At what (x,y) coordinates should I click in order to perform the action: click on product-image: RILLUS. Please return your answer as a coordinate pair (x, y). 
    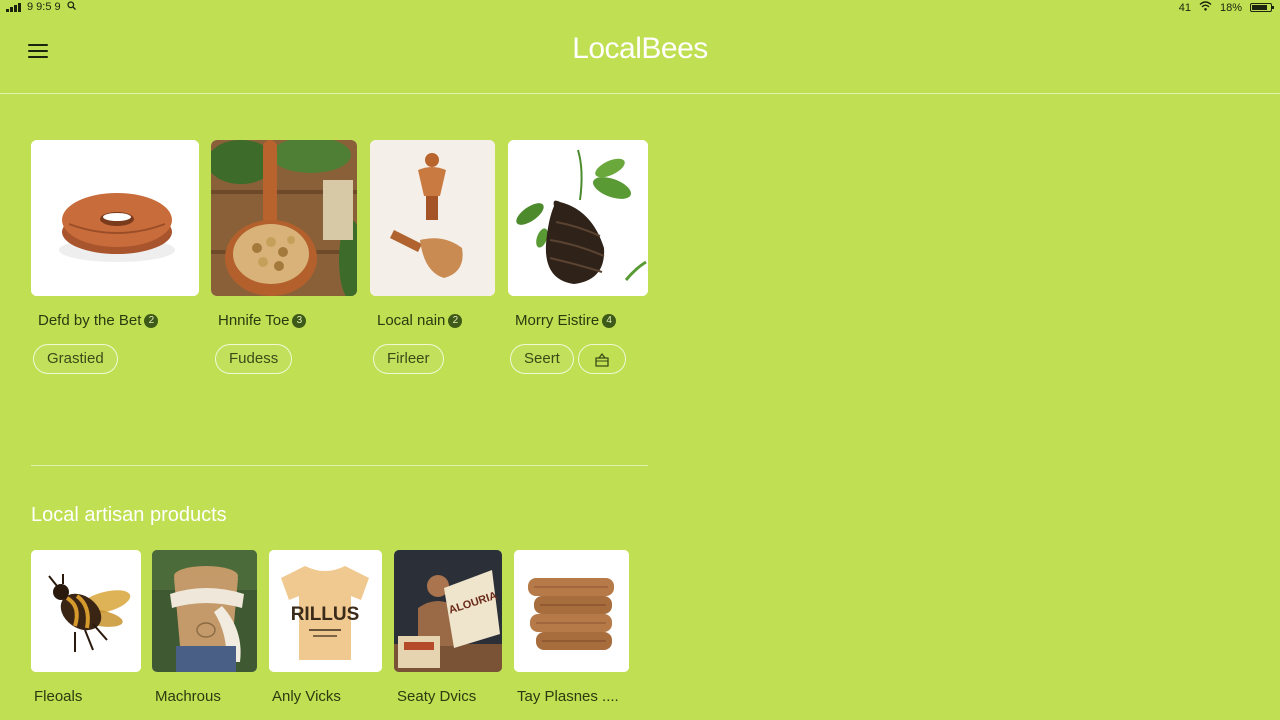
    Looking at the image, I should click on (325, 611).